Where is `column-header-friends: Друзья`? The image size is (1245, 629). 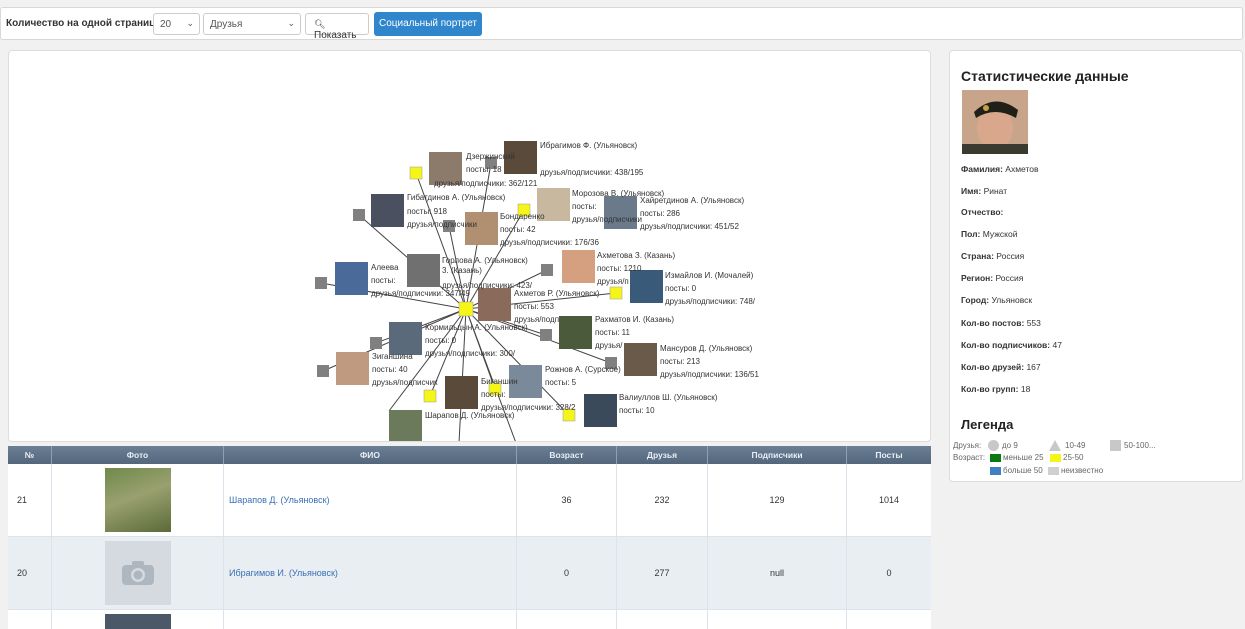
column-header-friends: Друзья is located at coordinates (662, 455).